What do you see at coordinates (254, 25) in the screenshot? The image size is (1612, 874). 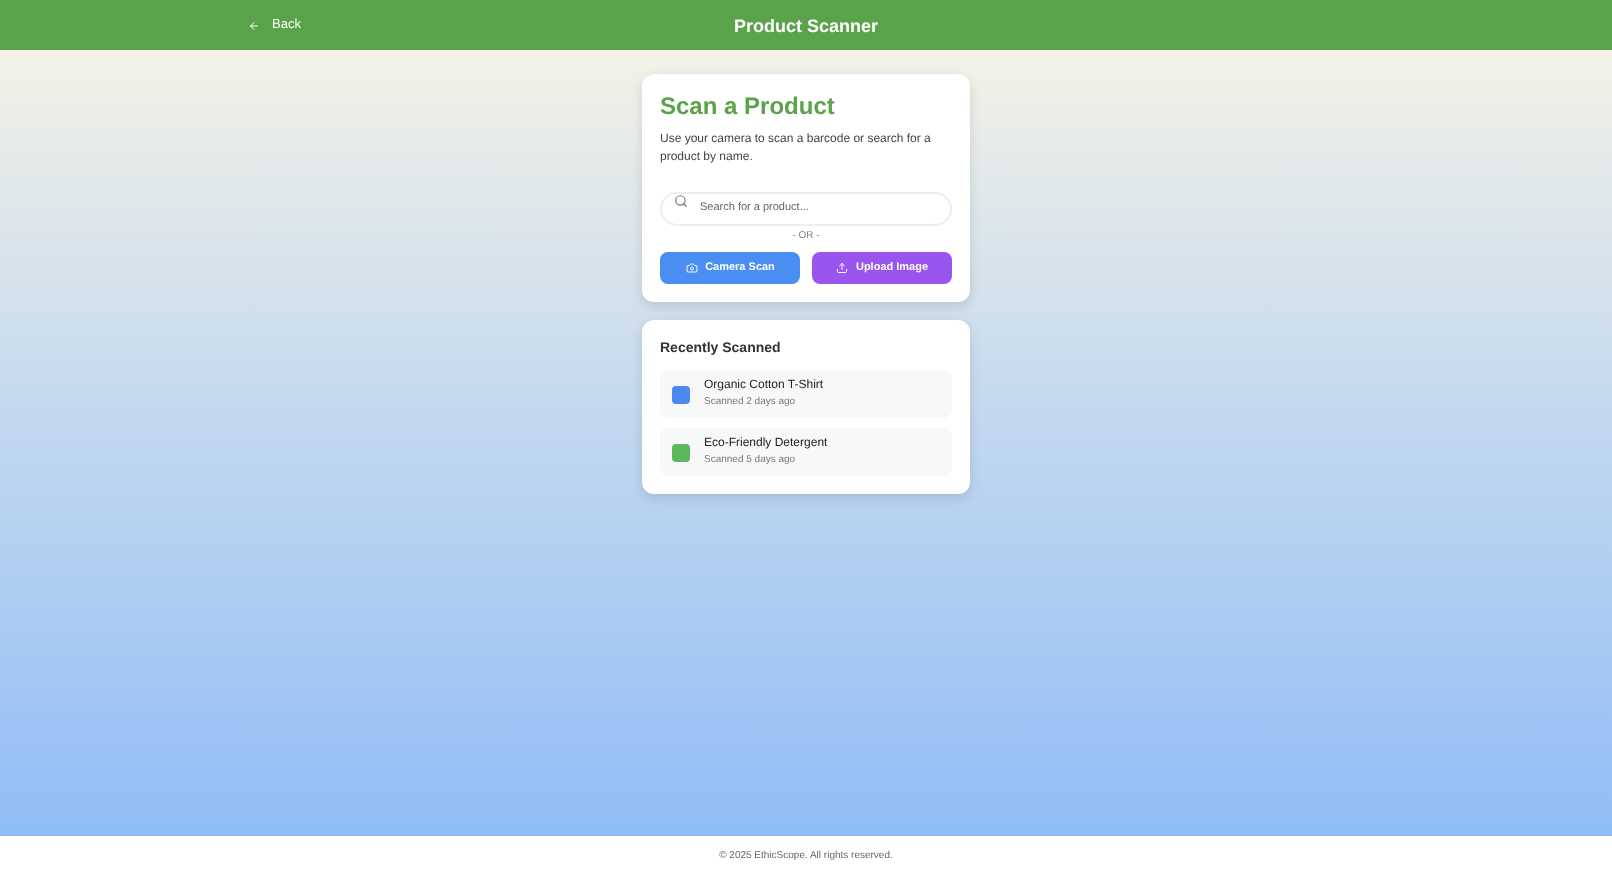 I see `back-arrow-icon` at bounding box center [254, 25].